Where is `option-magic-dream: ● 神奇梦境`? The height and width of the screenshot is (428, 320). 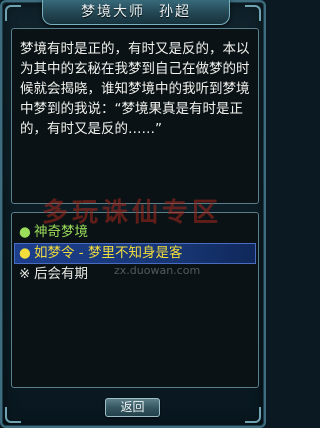 option-magic-dream: ● 神奇梦境 is located at coordinates (135, 232).